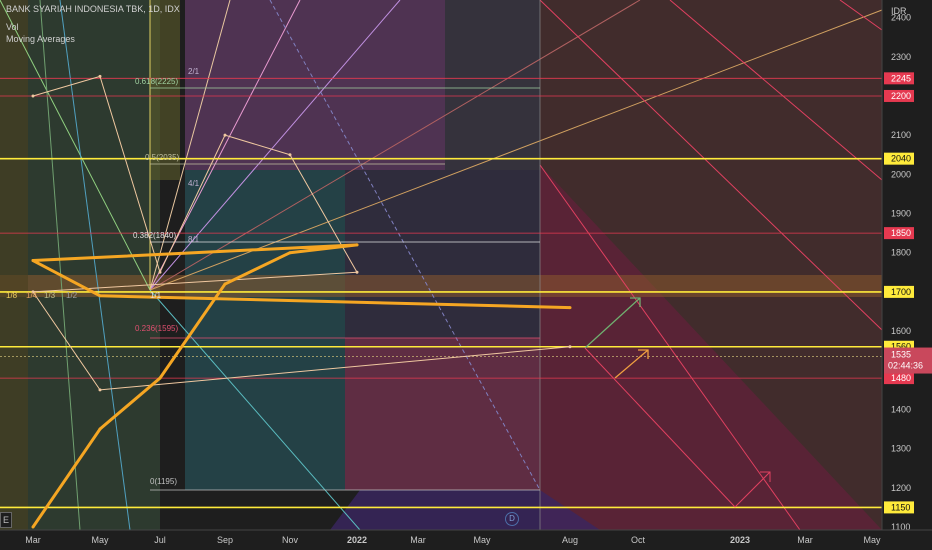 The width and height of the screenshot is (932, 550). I want to click on y-tick-label: 1900, so click(901, 214).